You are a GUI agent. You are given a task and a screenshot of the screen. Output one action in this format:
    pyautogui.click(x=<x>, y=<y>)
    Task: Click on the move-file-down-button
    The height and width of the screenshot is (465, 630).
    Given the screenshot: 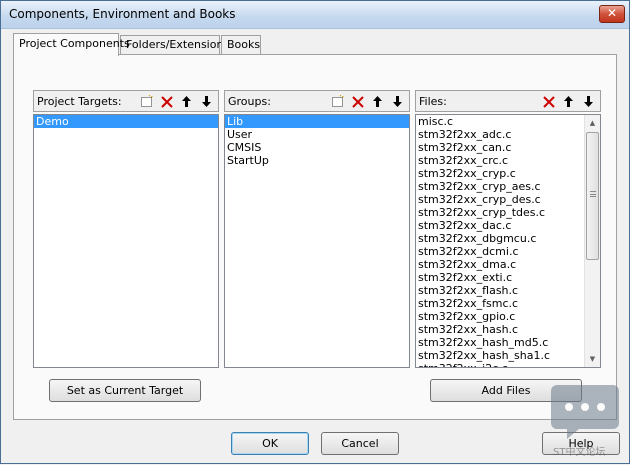 What is the action you would take?
    pyautogui.click(x=588, y=101)
    